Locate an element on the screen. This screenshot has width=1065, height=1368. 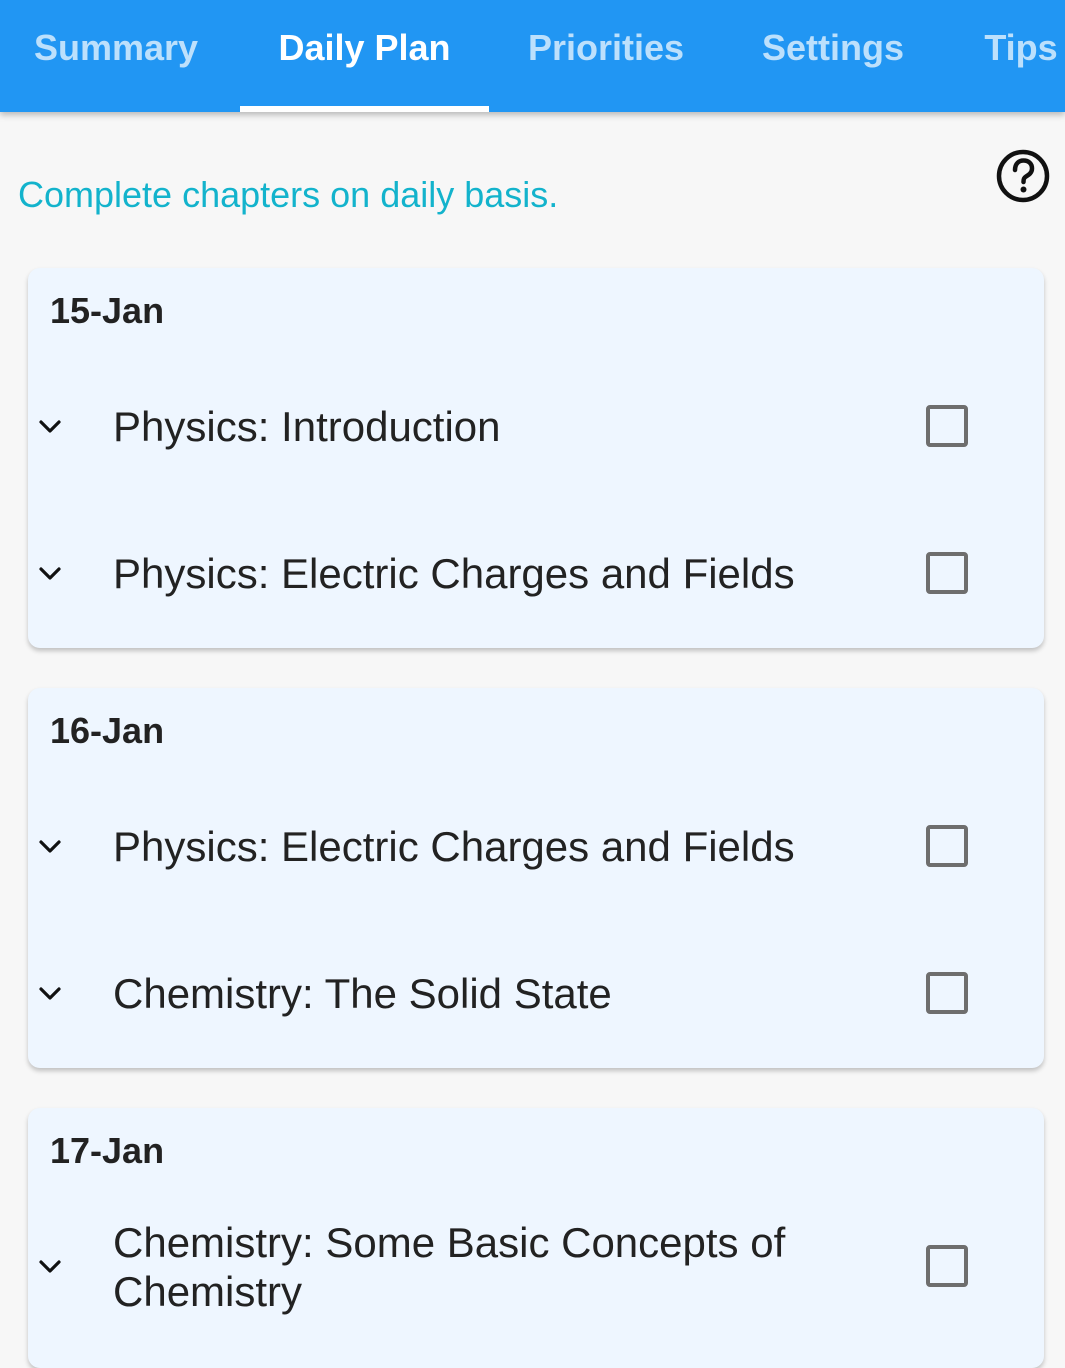
chapter-label: Chemistry: The Solid State is located at coordinates (362, 993).